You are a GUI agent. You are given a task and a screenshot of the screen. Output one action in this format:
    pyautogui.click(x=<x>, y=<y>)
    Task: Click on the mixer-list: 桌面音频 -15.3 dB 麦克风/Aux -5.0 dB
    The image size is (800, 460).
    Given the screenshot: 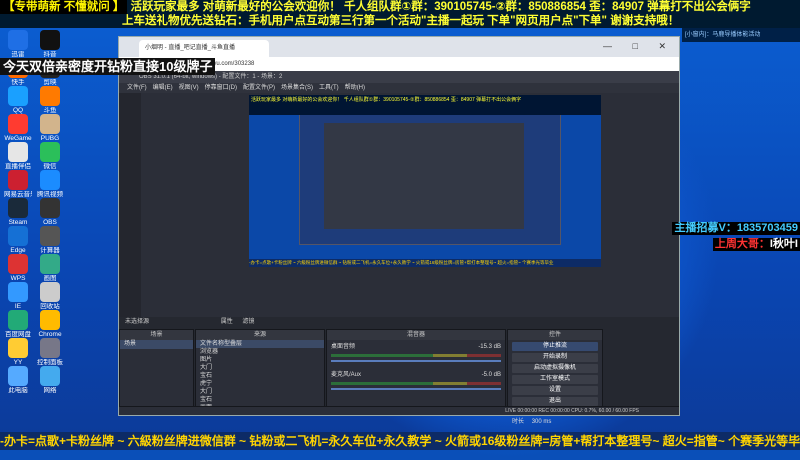 What is the action you would take?
    pyautogui.click(x=416, y=368)
    